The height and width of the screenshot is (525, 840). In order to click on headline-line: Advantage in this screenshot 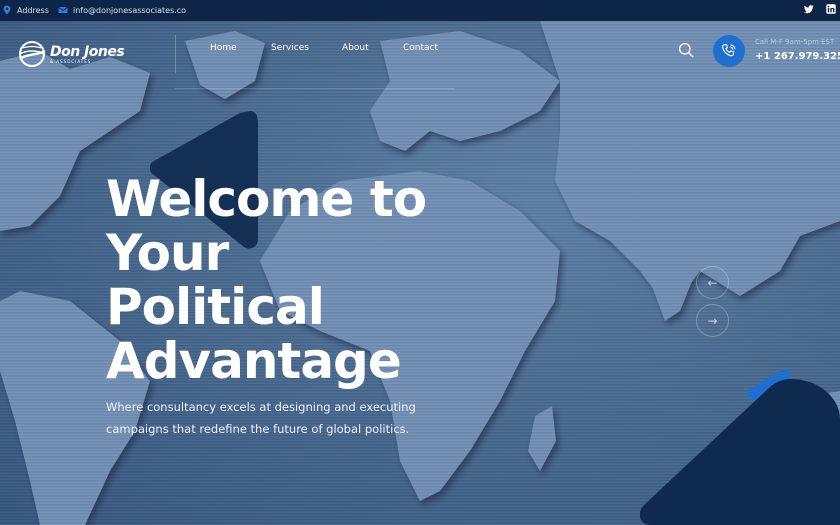, I will do `click(254, 361)`.